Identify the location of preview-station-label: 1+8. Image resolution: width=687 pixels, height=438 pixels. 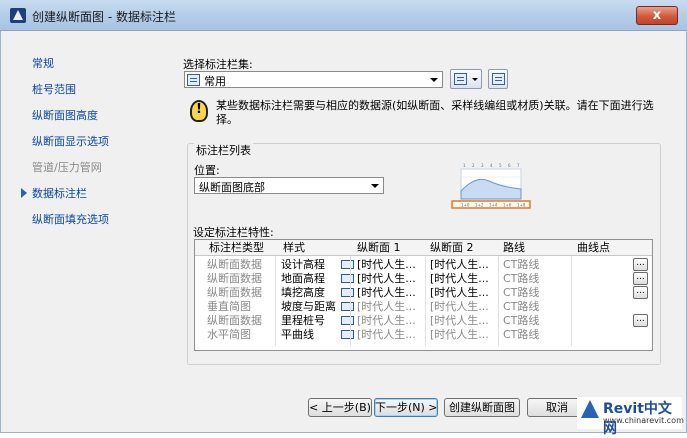
(521, 205).